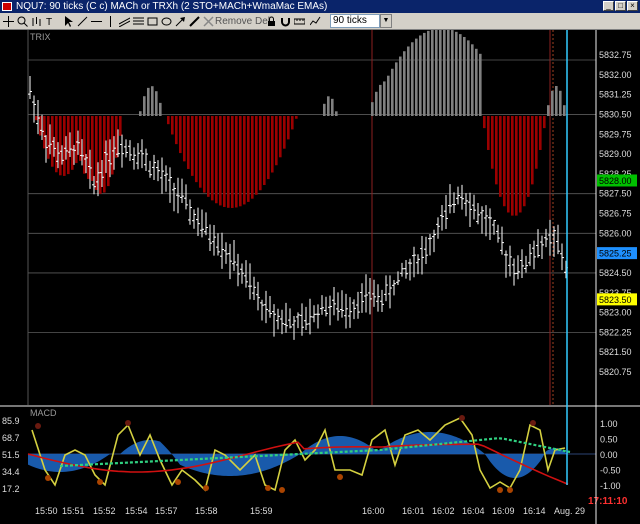 The height and width of the screenshot is (524, 640). I want to click on rectangle-icon, so click(152, 21).